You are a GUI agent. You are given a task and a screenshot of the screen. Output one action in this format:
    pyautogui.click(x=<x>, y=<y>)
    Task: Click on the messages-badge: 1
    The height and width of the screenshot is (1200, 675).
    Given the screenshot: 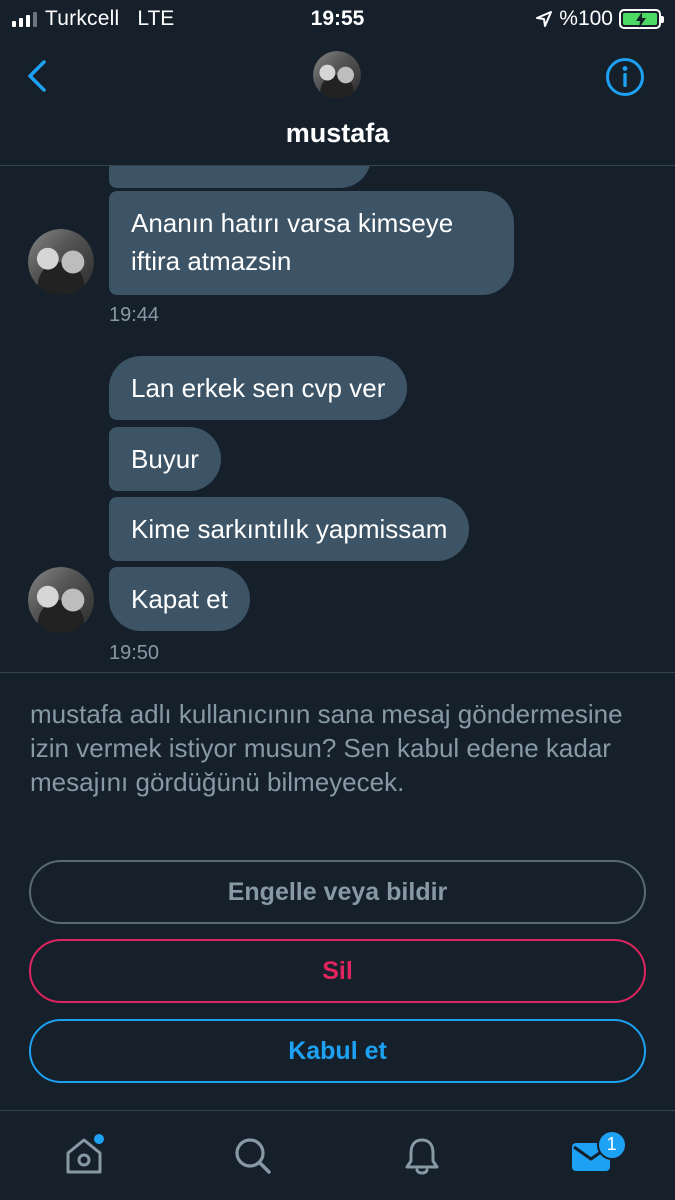 What is the action you would take?
    pyautogui.click(x=611, y=1144)
    